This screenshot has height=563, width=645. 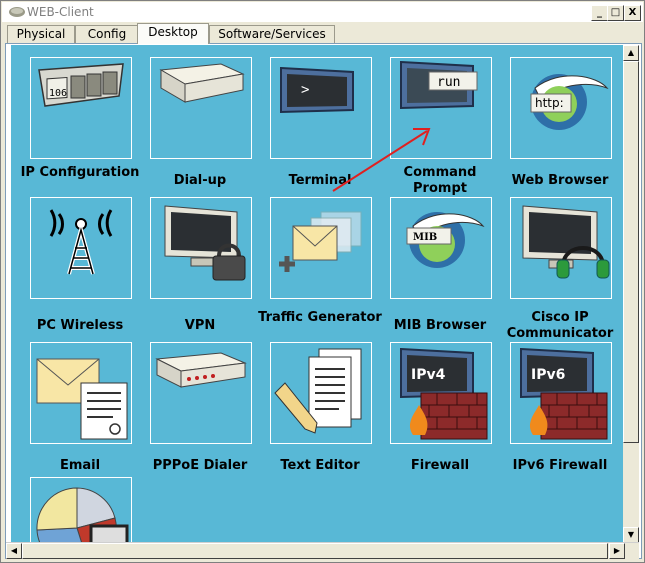 What do you see at coordinates (200, 180) in the screenshot?
I see `app-label-dial-up: Dial-up` at bounding box center [200, 180].